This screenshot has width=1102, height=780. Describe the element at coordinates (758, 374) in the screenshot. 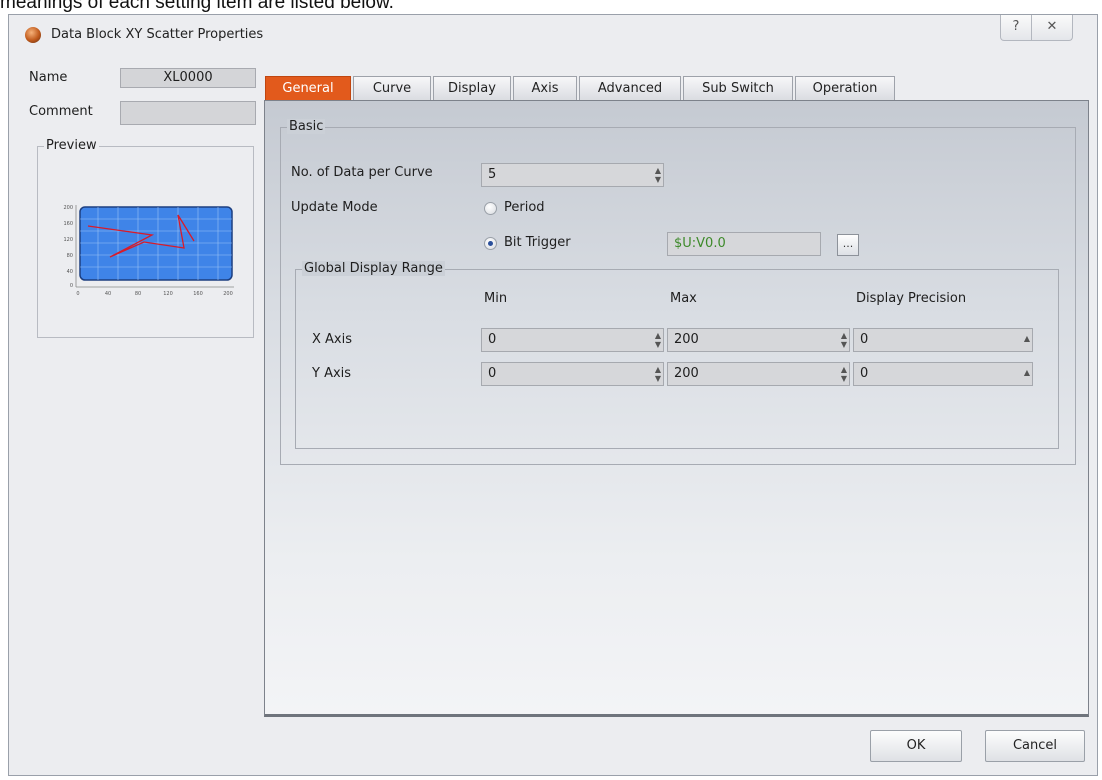

I see `y-max-spinner: 200 ▲ ▼` at that location.